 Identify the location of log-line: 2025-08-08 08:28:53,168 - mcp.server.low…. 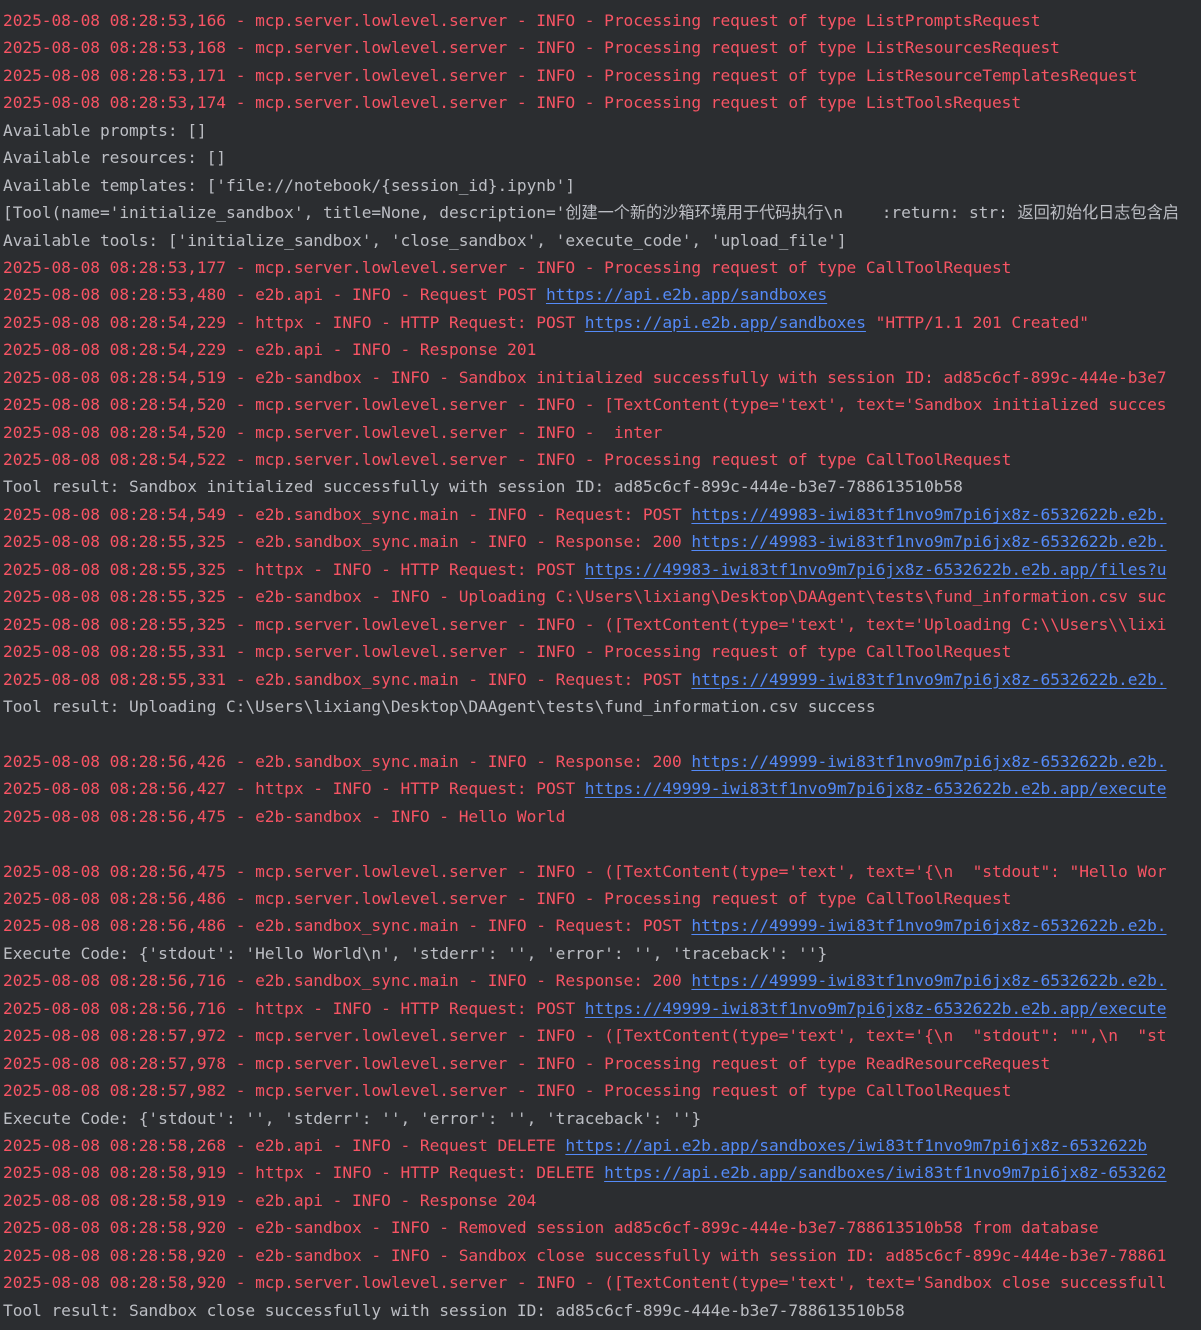
(600, 47).